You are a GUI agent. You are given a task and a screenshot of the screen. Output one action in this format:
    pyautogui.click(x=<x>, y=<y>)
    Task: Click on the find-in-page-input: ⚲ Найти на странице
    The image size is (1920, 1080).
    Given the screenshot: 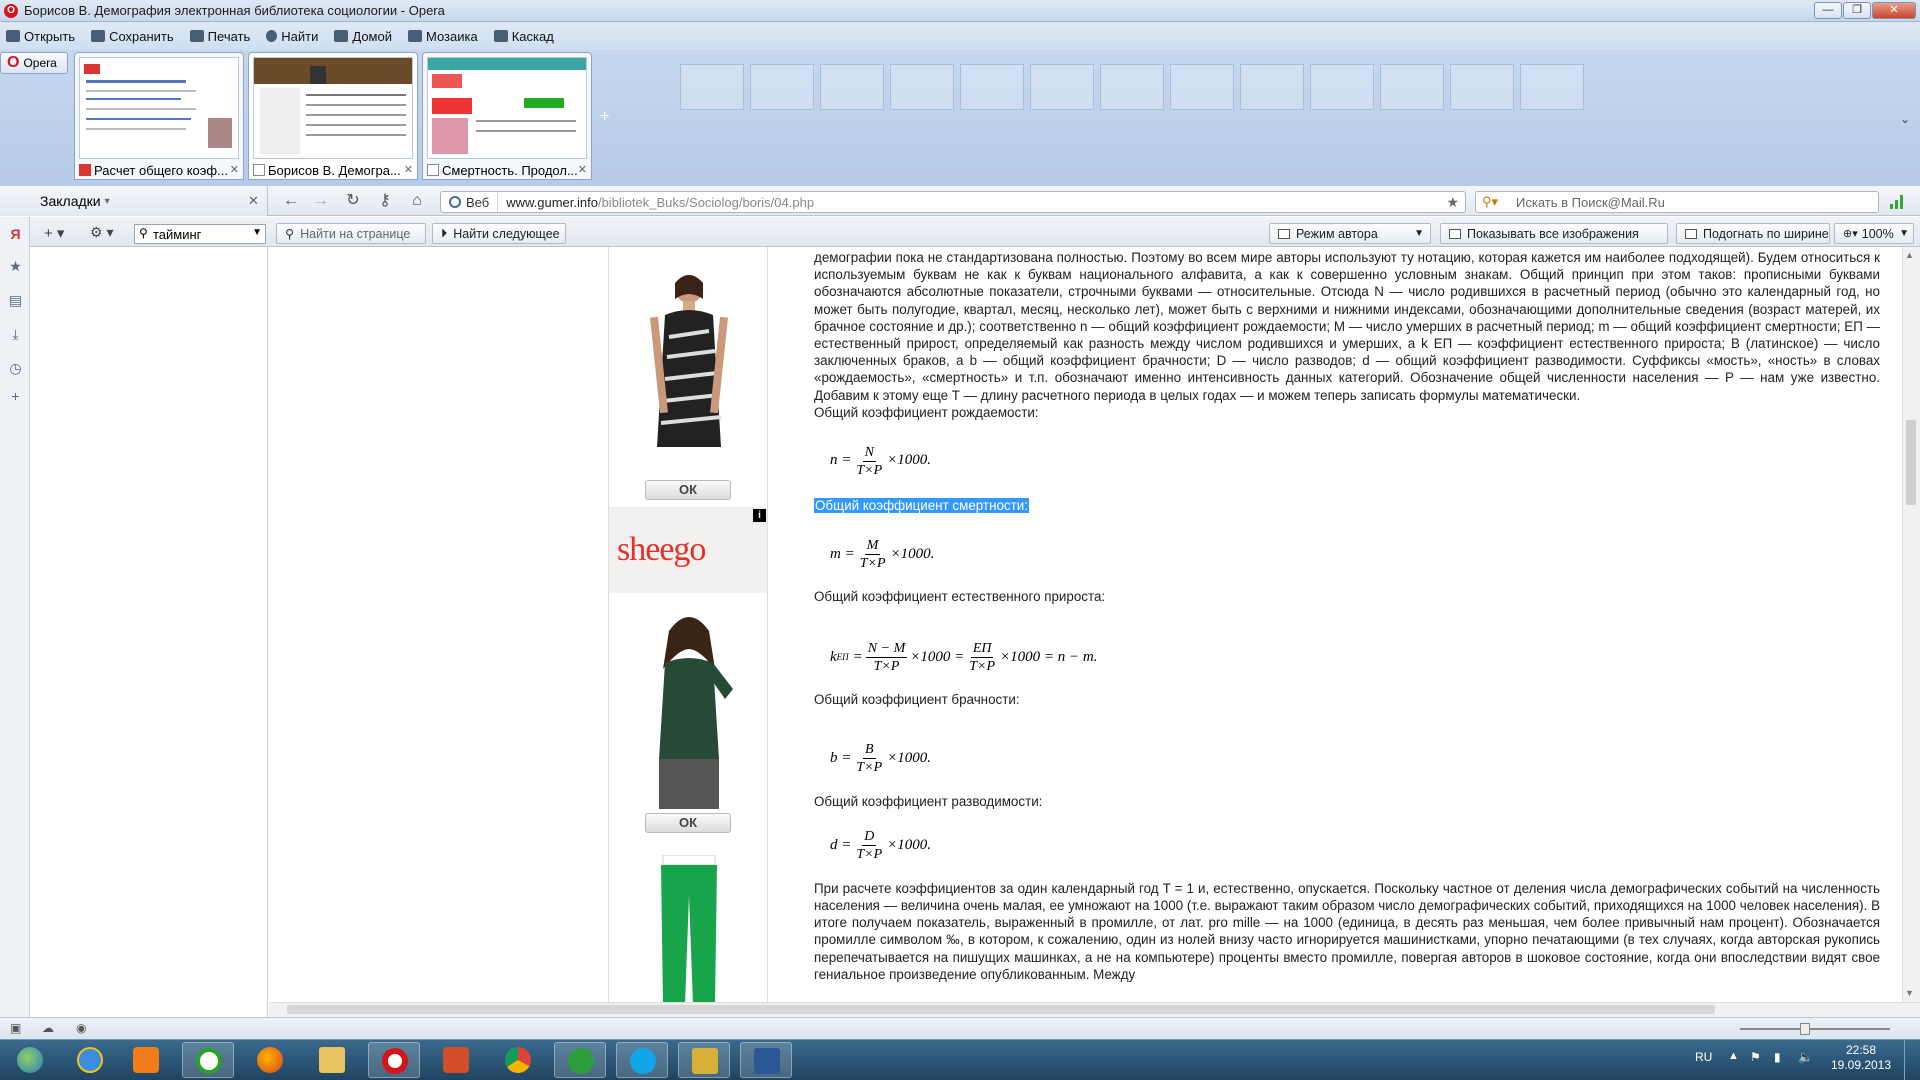 What is the action you would take?
    pyautogui.click(x=351, y=233)
    